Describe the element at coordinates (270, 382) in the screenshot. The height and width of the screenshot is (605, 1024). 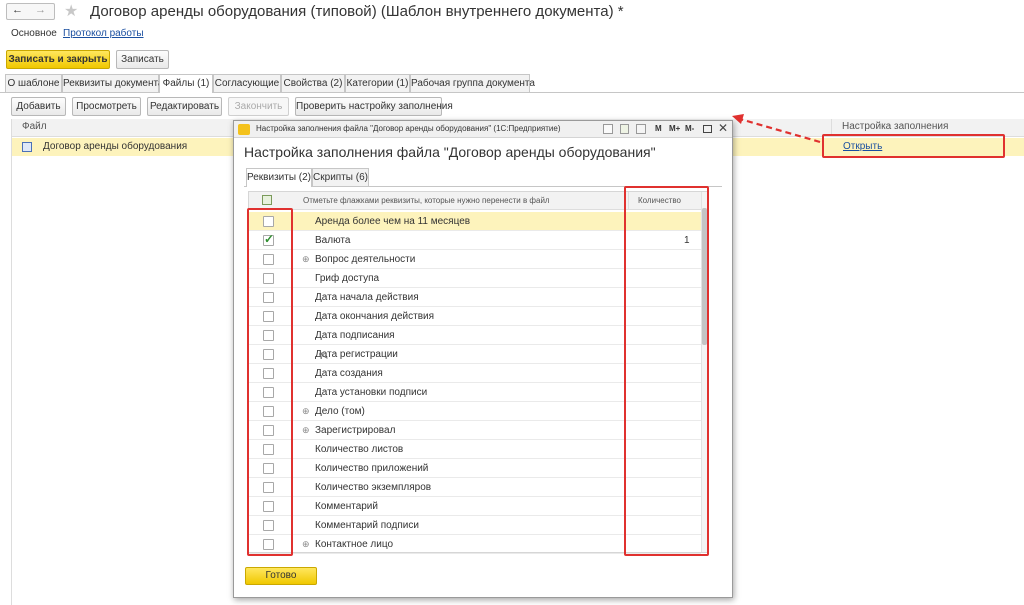
I see `checkbox-column-highlight` at that location.